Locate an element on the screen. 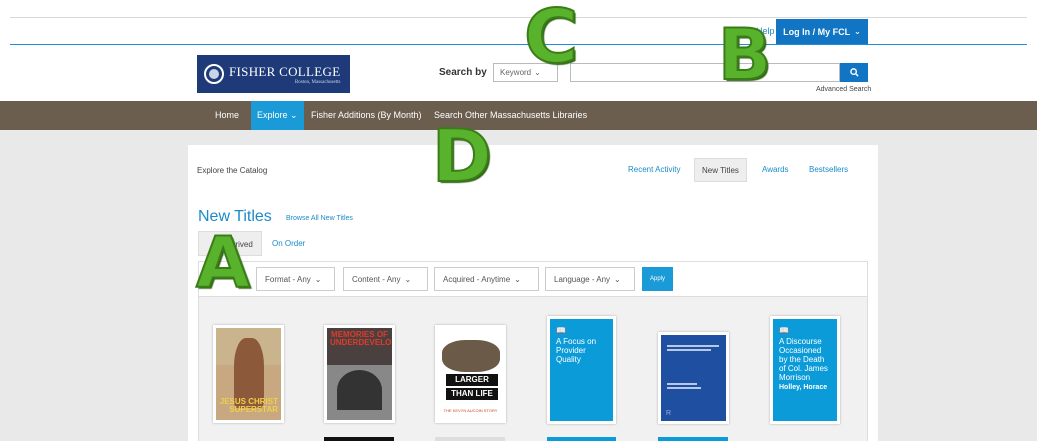 Image resolution: width=1037 pixels, height=441 pixels. logo-name: FISHER COLLEGE is located at coordinates (285, 71).